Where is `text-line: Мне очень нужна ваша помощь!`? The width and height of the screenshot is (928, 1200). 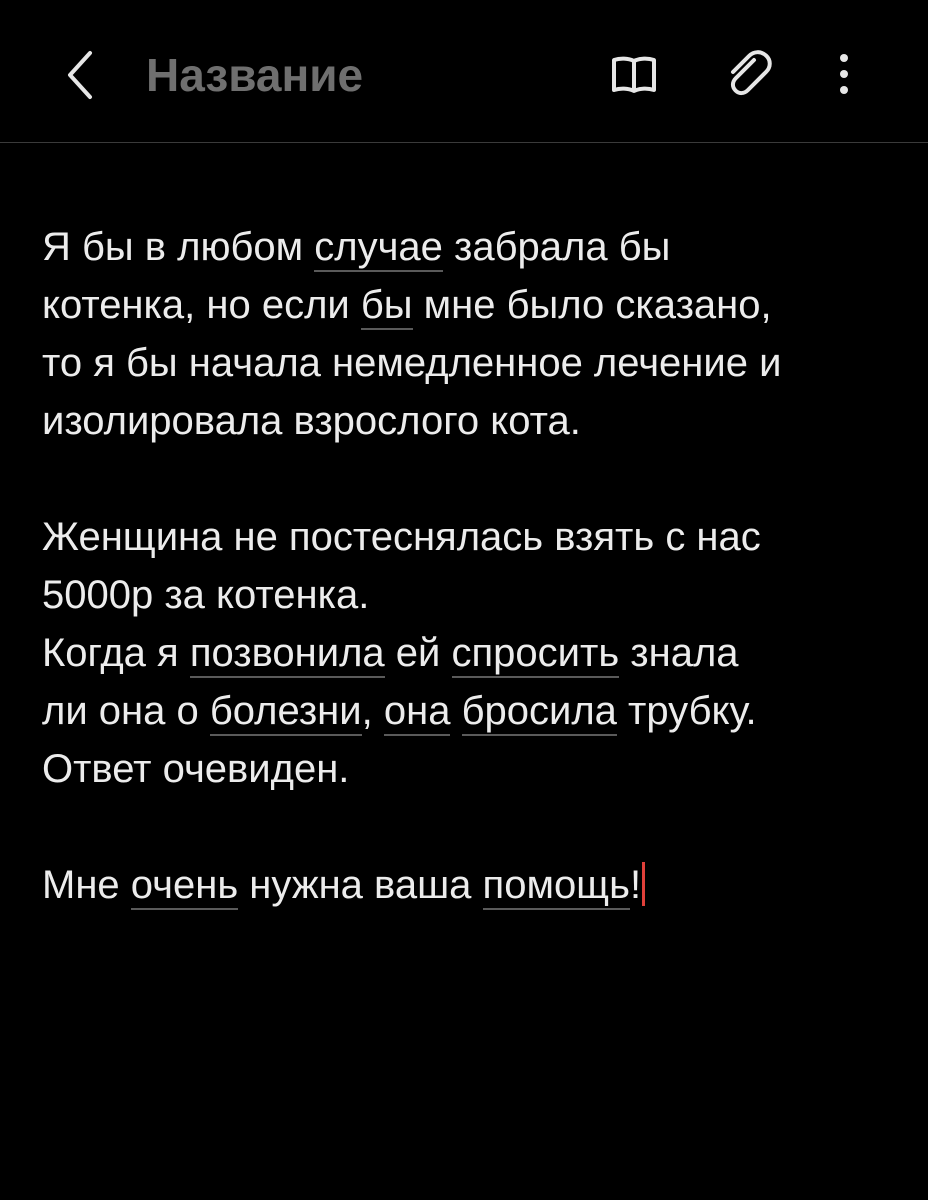 text-line: Мне очень нужна ваша помощь! is located at coordinates (467, 885).